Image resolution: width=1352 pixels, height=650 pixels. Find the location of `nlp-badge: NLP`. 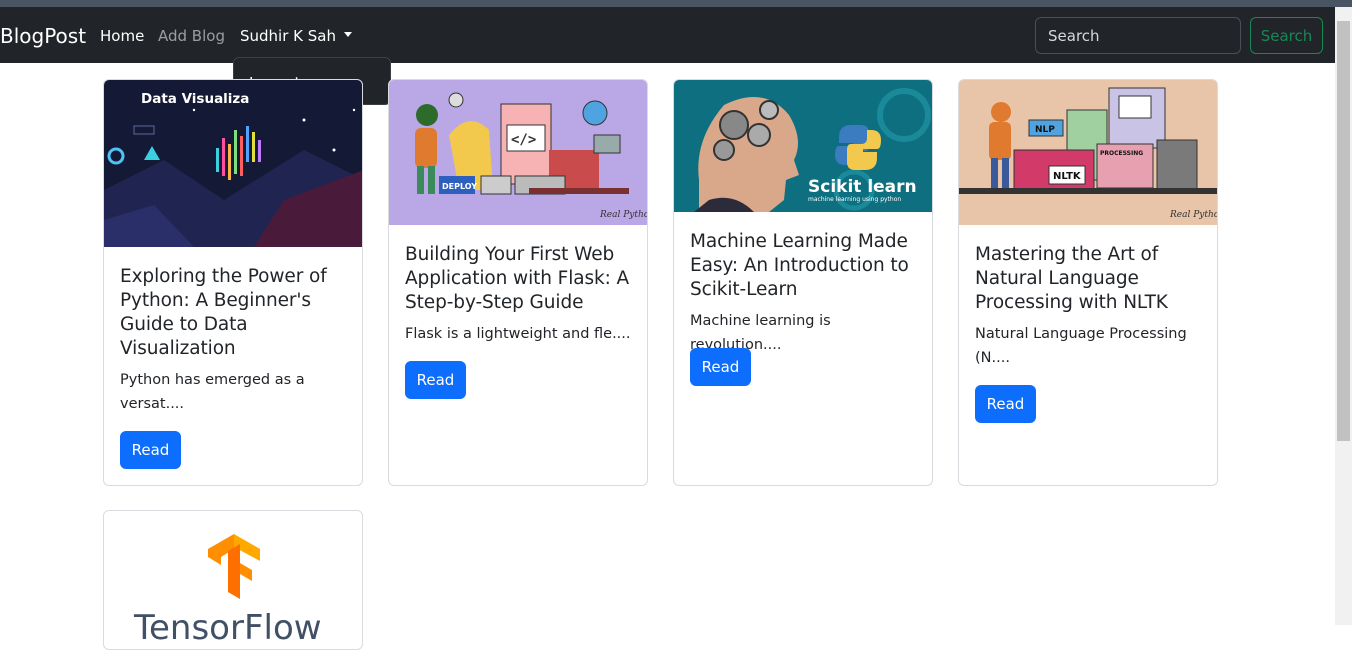

nlp-badge: NLP is located at coordinates (1045, 130).